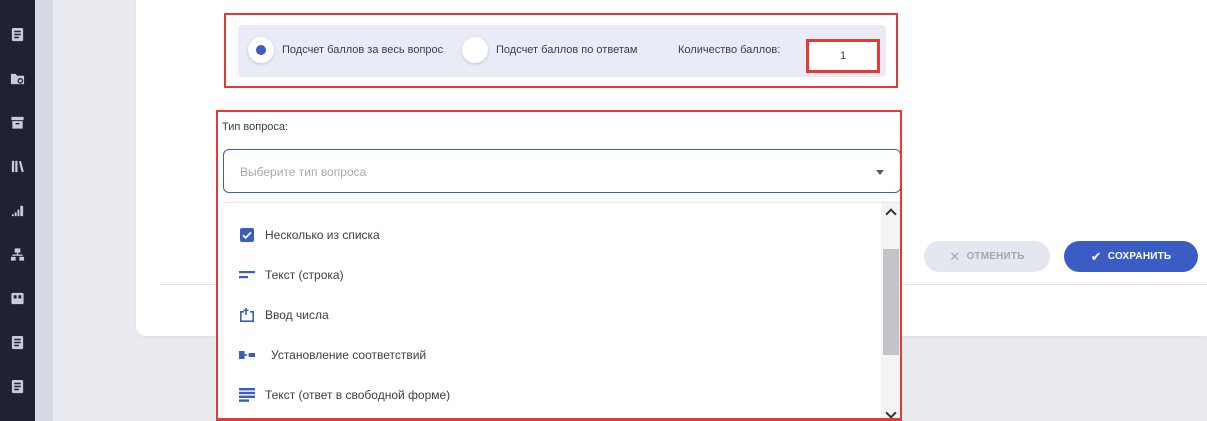  What do you see at coordinates (304, 275) in the screenshot?
I see `option-label: Текст (строка)` at bounding box center [304, 275].